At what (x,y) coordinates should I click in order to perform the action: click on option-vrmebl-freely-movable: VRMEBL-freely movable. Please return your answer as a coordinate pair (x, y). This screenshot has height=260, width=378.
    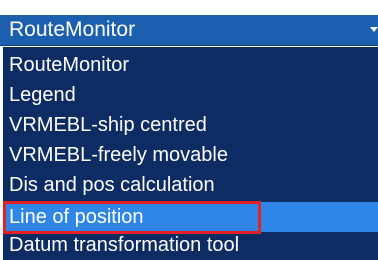
    Looking at the image, I should click on (190, 155).